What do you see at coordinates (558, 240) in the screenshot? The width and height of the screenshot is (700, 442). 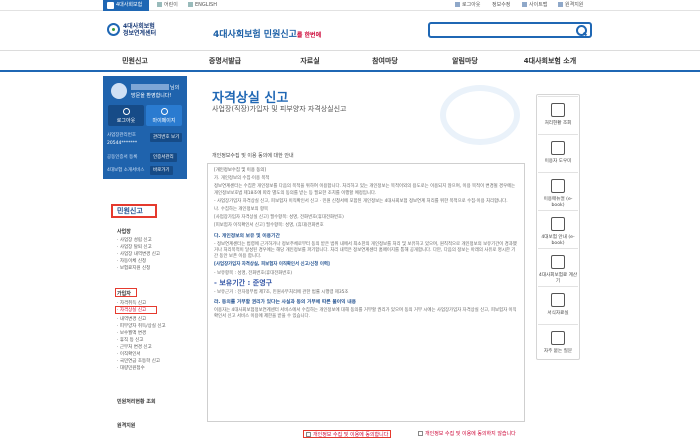 I see `quick-label: 4대보험 안내 (e-book)` at bounding box center [558, 240].